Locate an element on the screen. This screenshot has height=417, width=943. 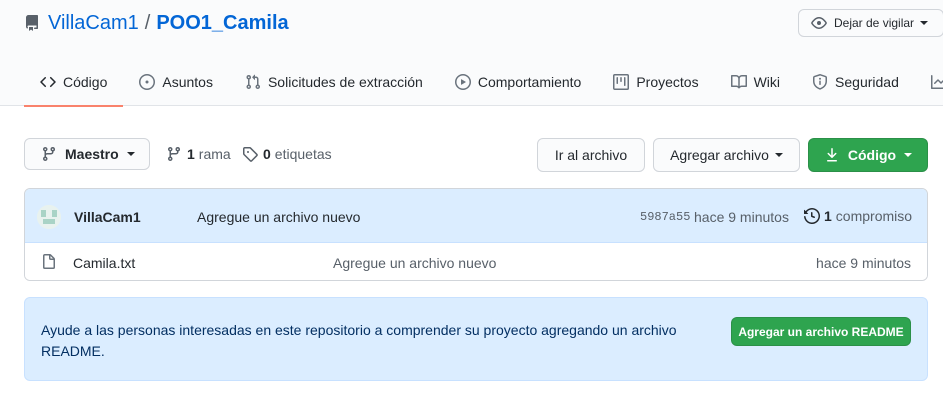
commit-message-link: Agregue un archivo nuevo is located at coordinates (278, 217).